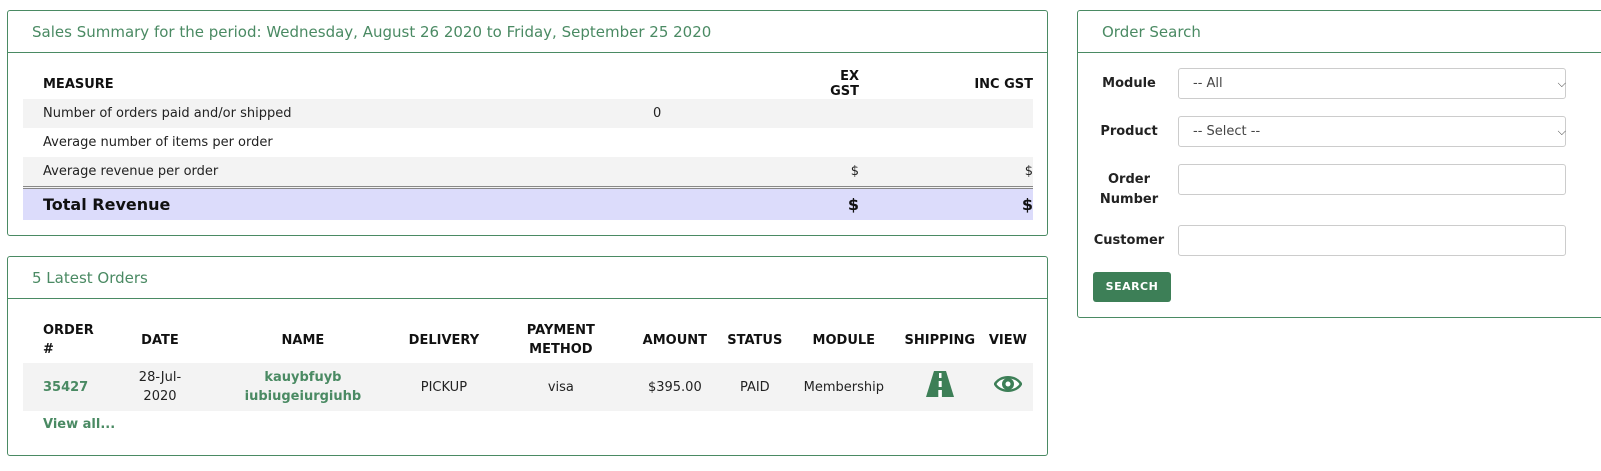 This screenshot has width=1601, height=471. I want to click on order-amount: $395.00, so click(674, 387).